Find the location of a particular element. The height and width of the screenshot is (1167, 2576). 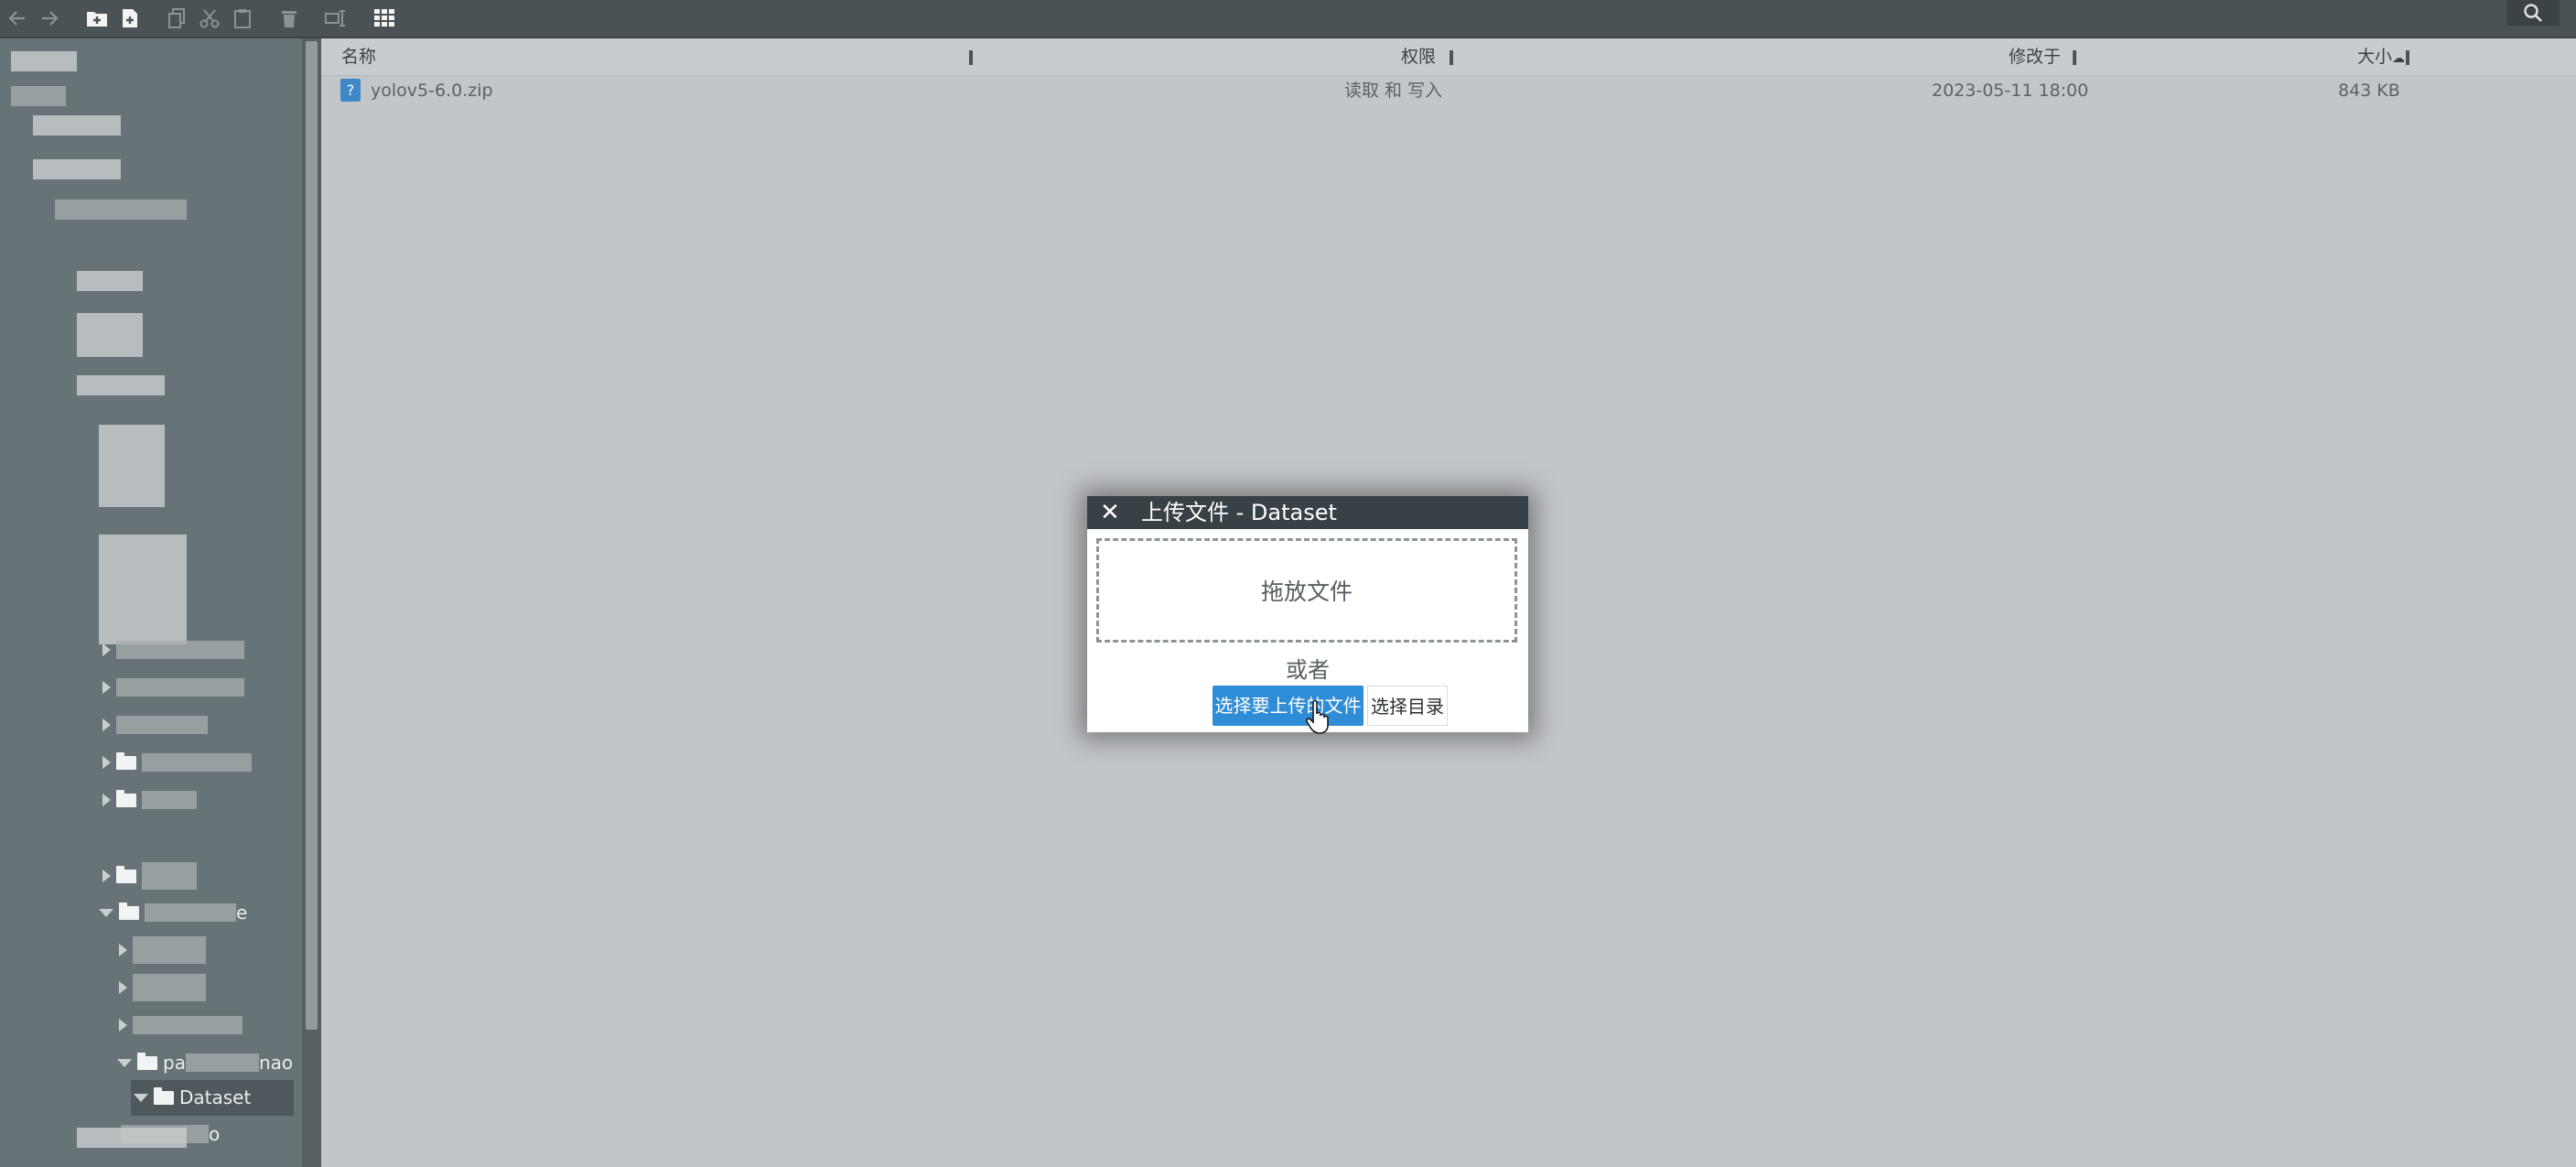

sort-indicator-icon: ☁ is located at coordinates (2399, 58).